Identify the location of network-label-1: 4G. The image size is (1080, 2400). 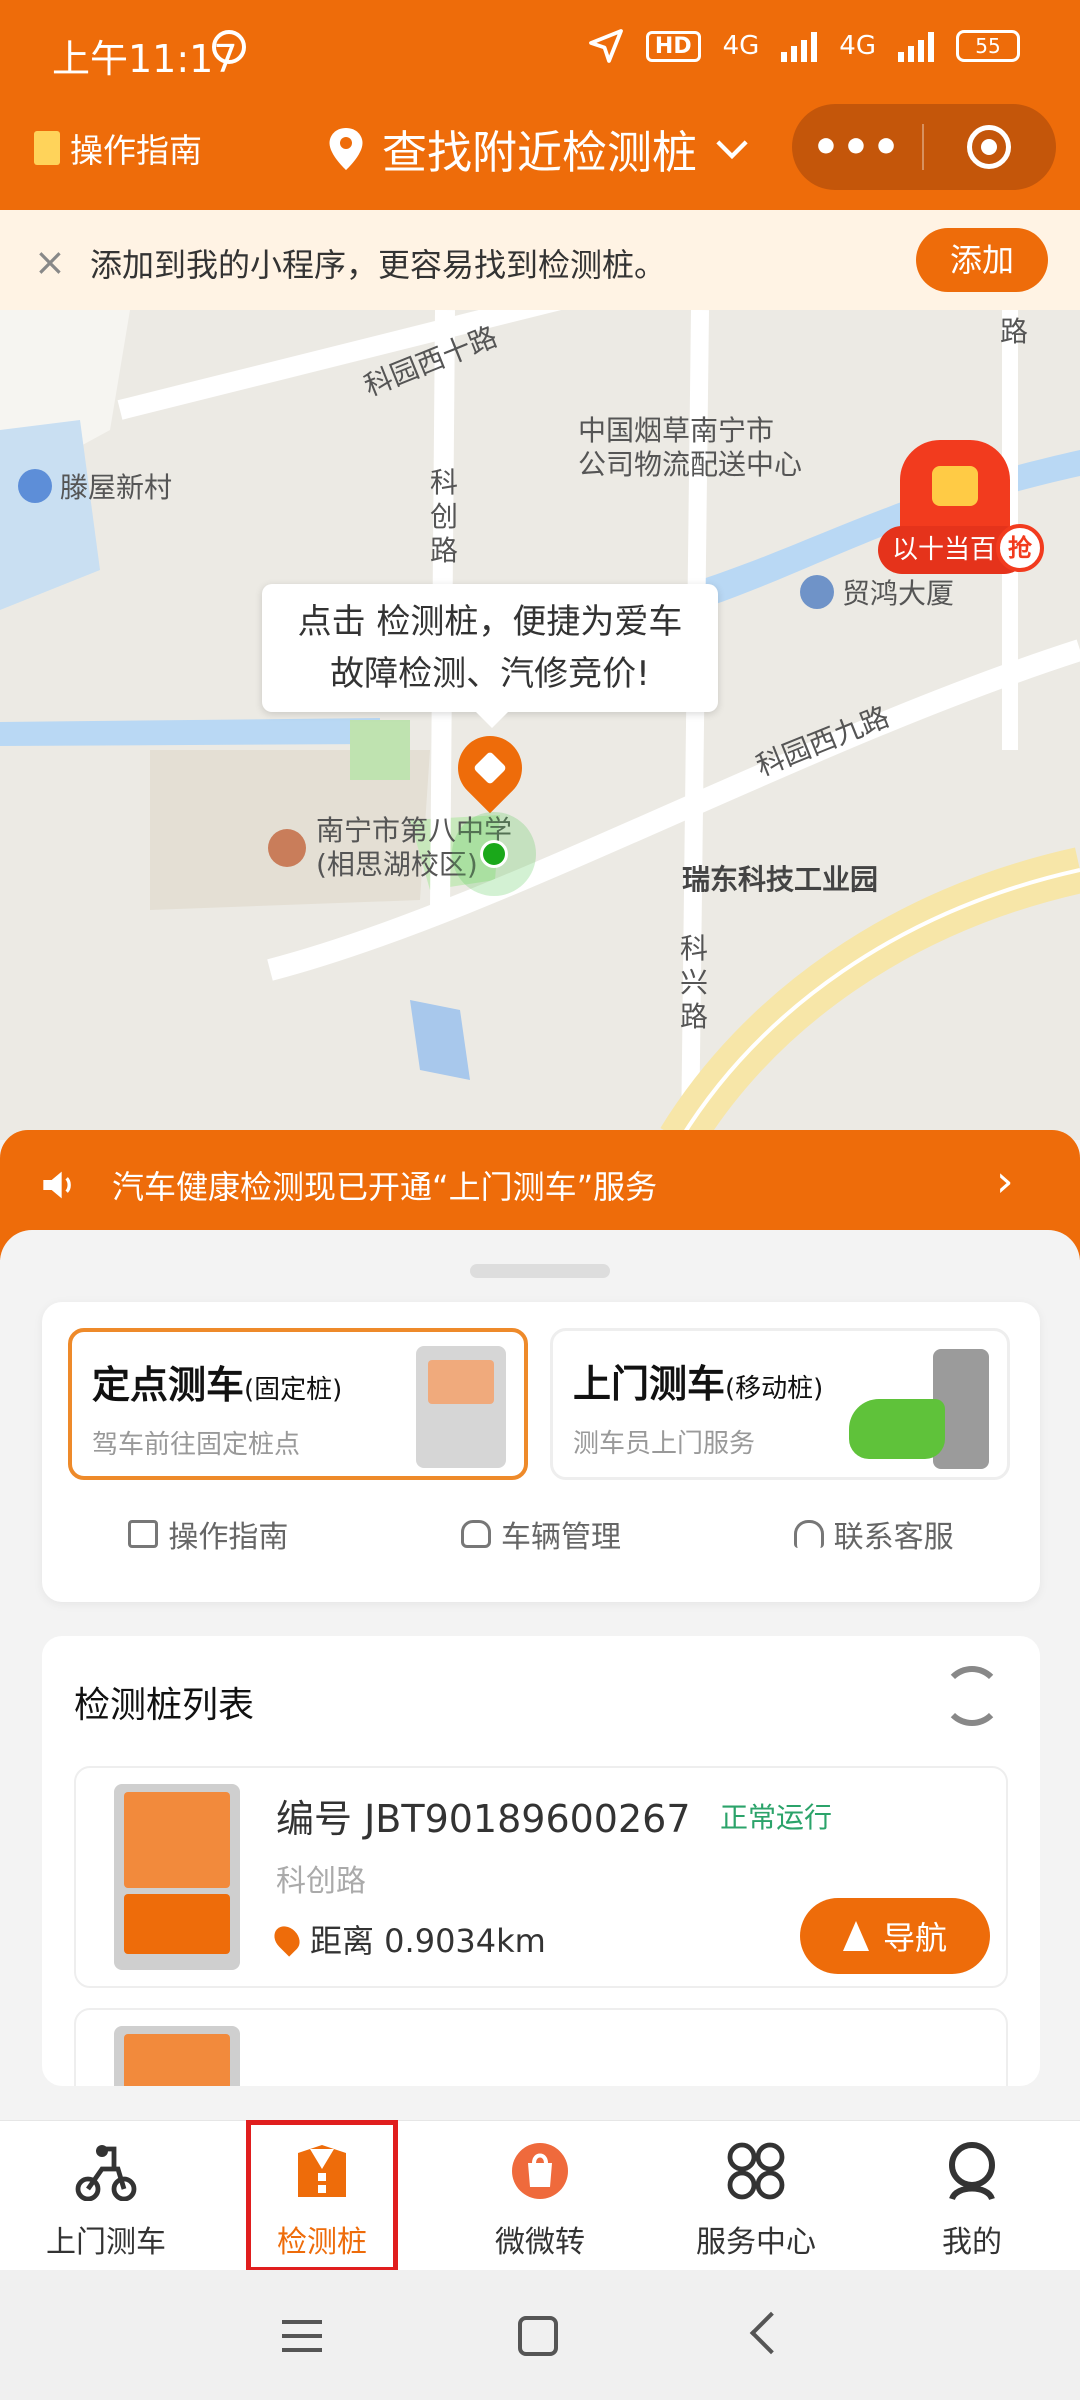
(741, 46).